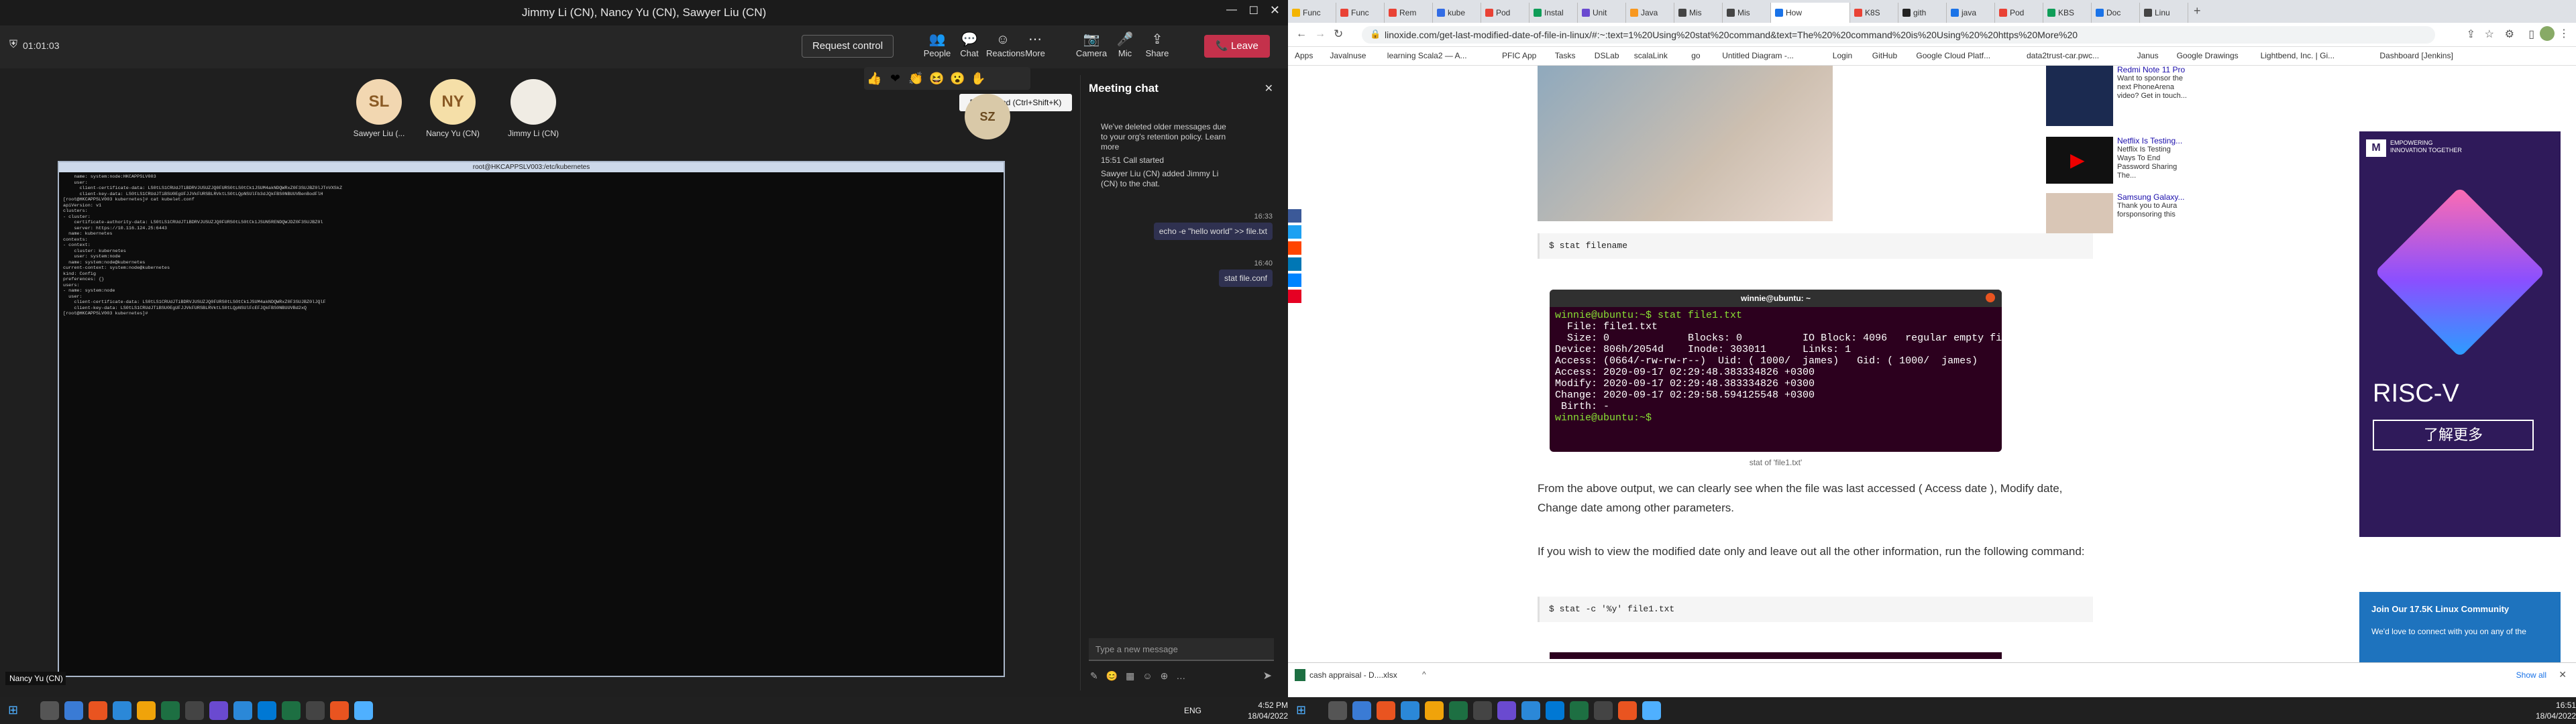  Describe the element at coordinates (2531, 34) in the screenshot. I see `sidebar-icon: ▯` at that location.